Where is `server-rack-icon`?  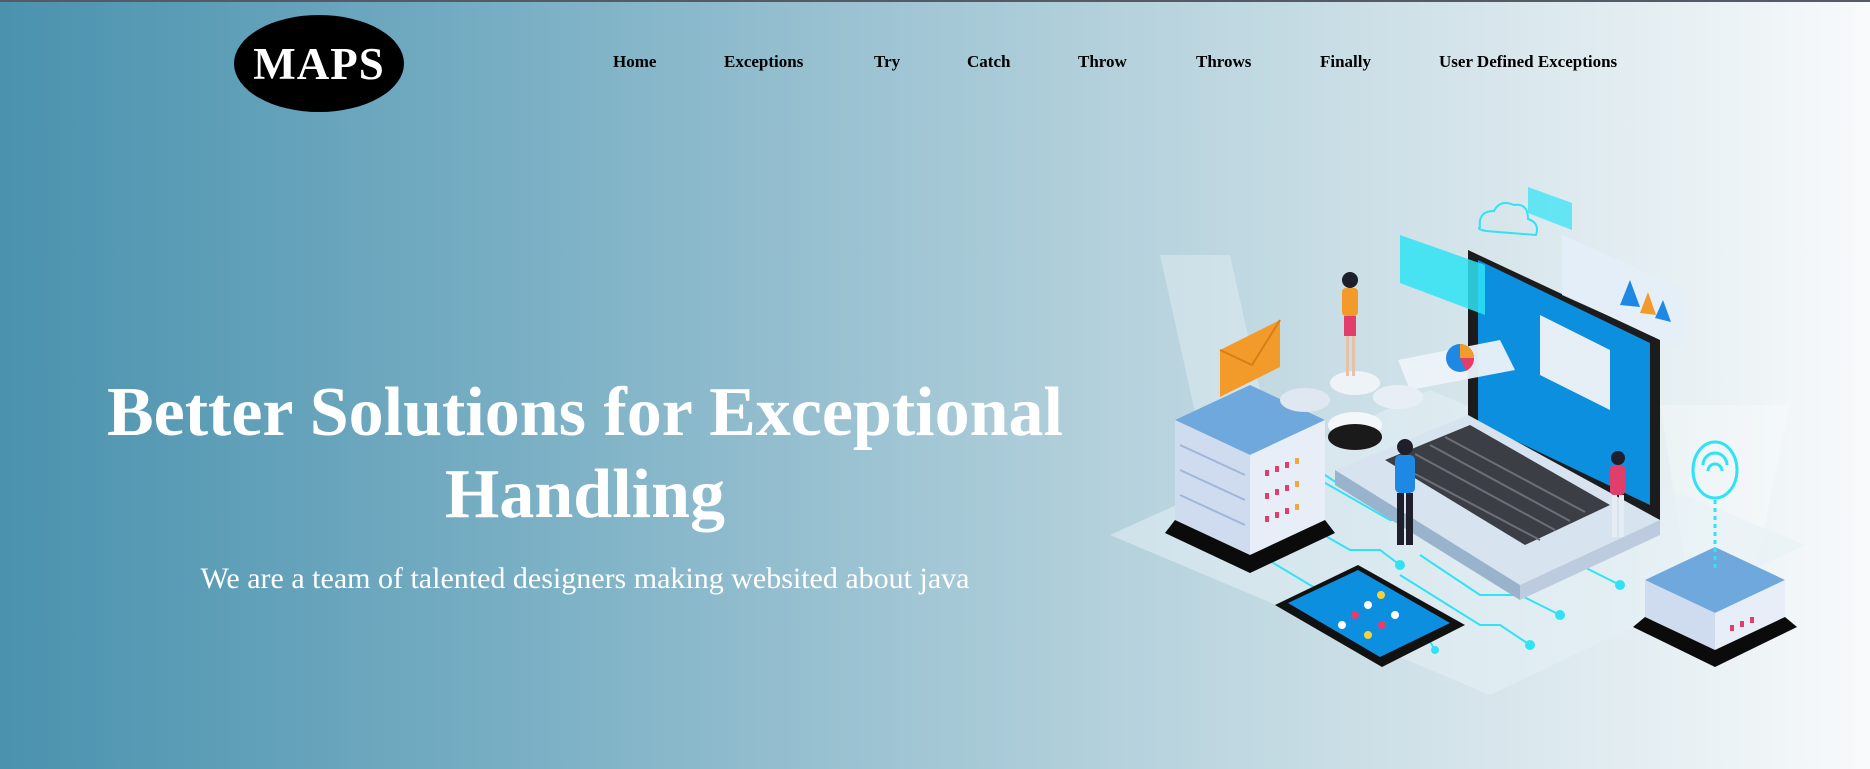 server-rack-icon is located at coordinates (1250, 479).